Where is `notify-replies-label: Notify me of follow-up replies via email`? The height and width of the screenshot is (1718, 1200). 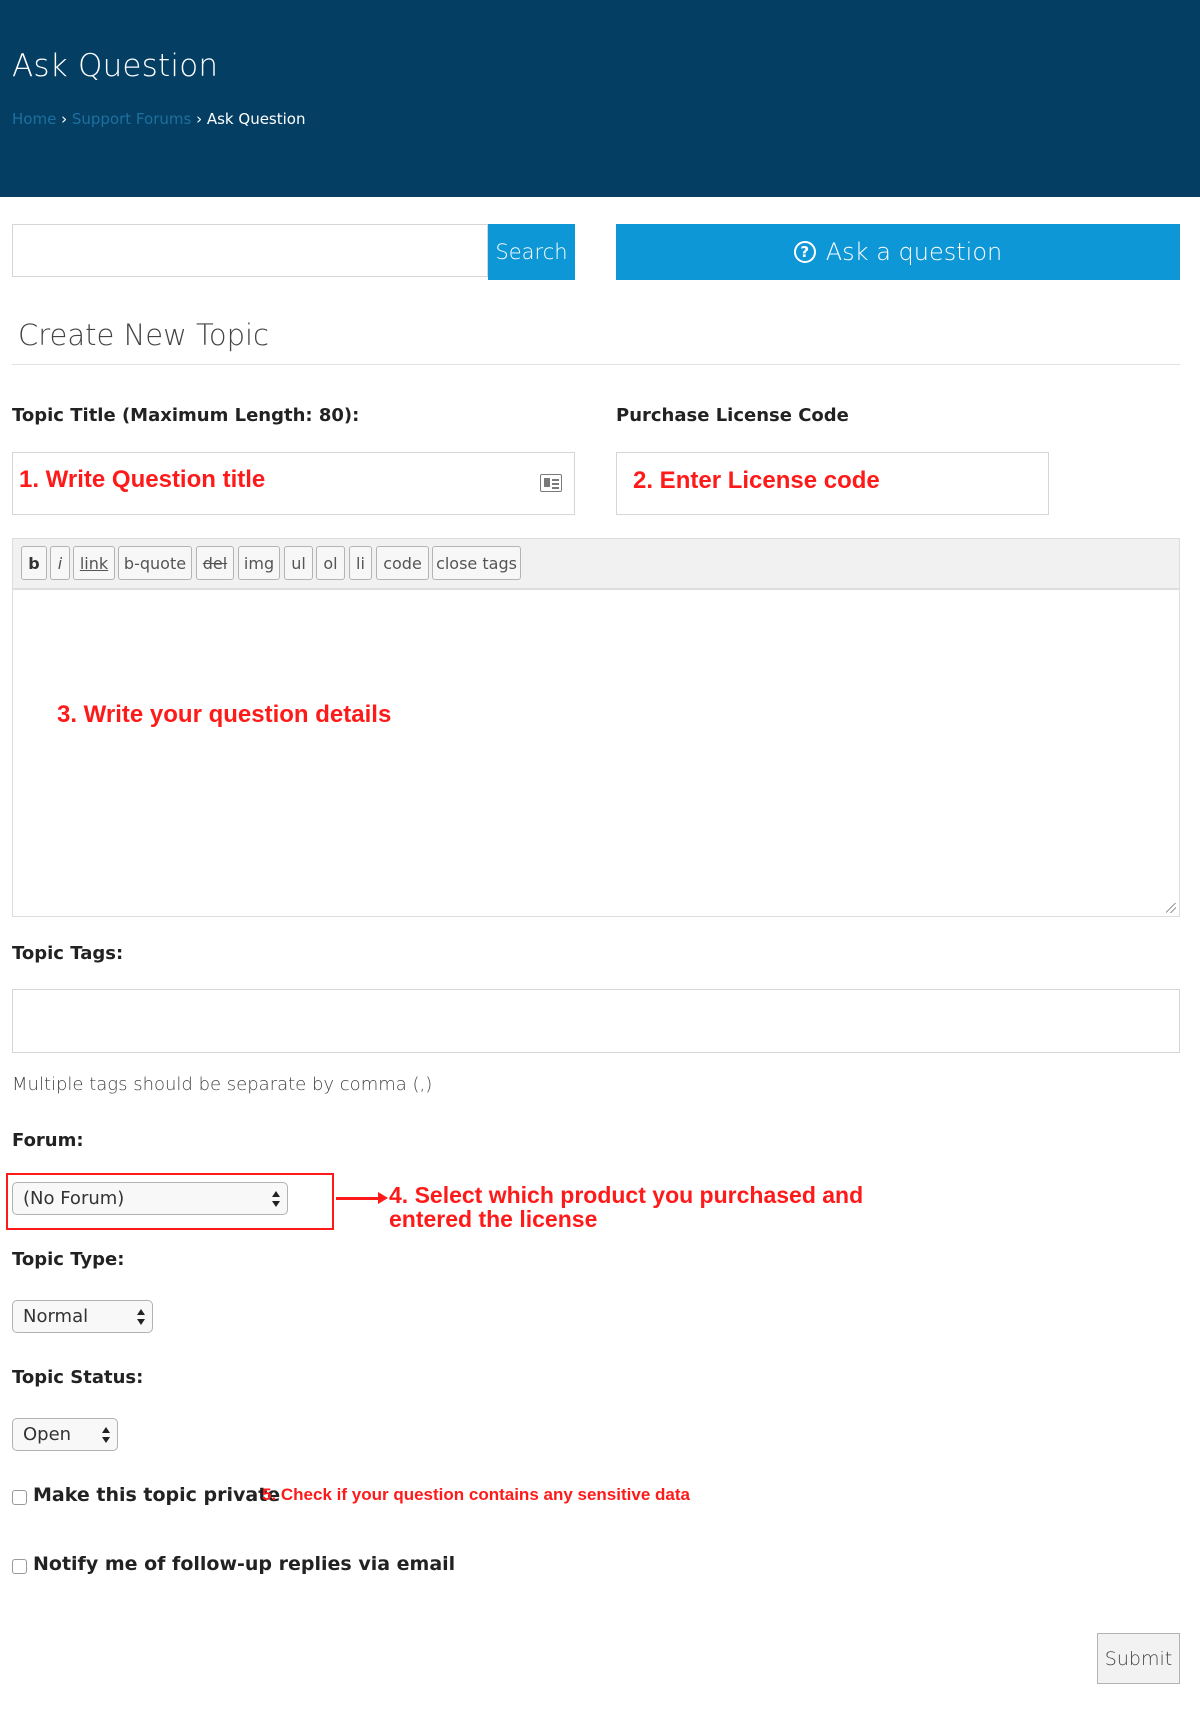 notify-replies-label: Notify me of follow-up replies via email is located at coordinates (244, 1564).